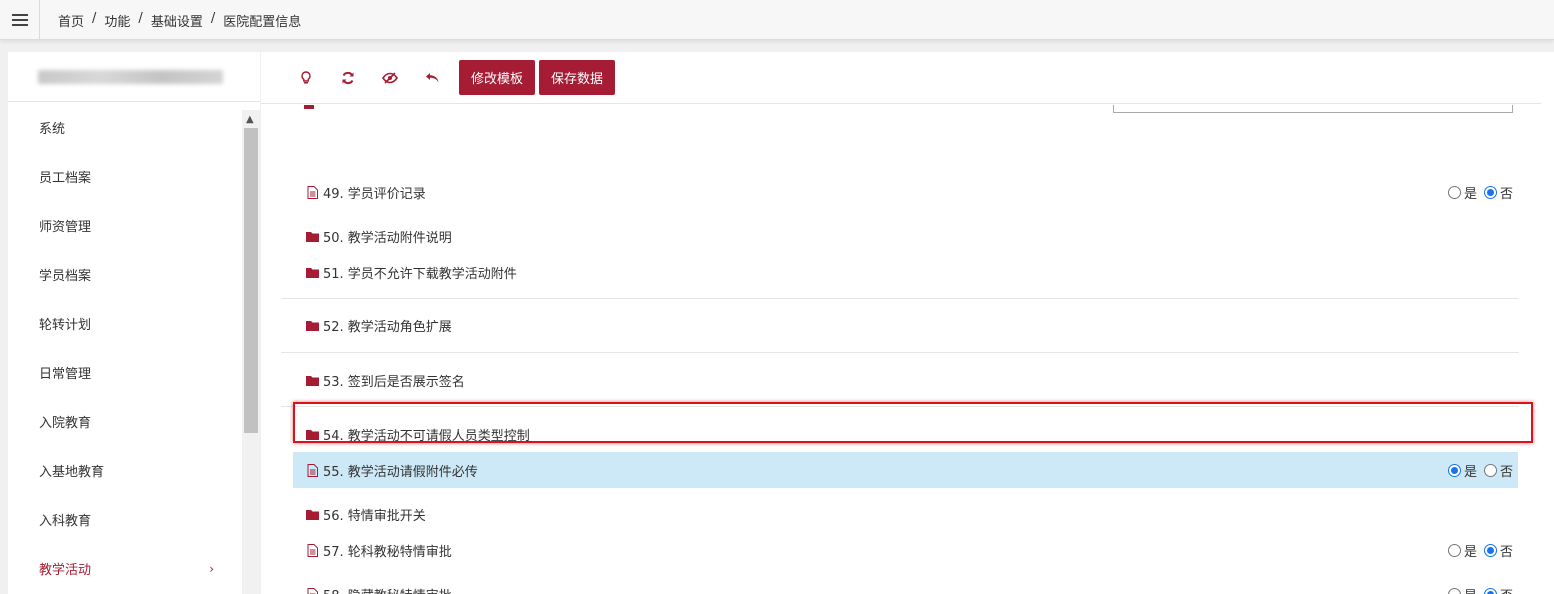 This screenshot has width=1554, height=594. Describe the element at coordinates (125, 519) in the screenshot. I see `sidebar-item-department-orientation: 入科教育` at that location.